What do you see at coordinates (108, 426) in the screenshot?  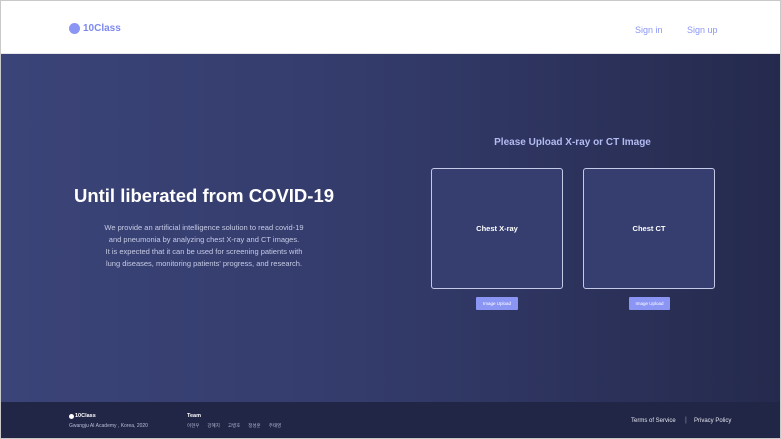 I see `footer-address: Gwangju AI Academy , Korea, 2020` at bounding box center [108, 426].